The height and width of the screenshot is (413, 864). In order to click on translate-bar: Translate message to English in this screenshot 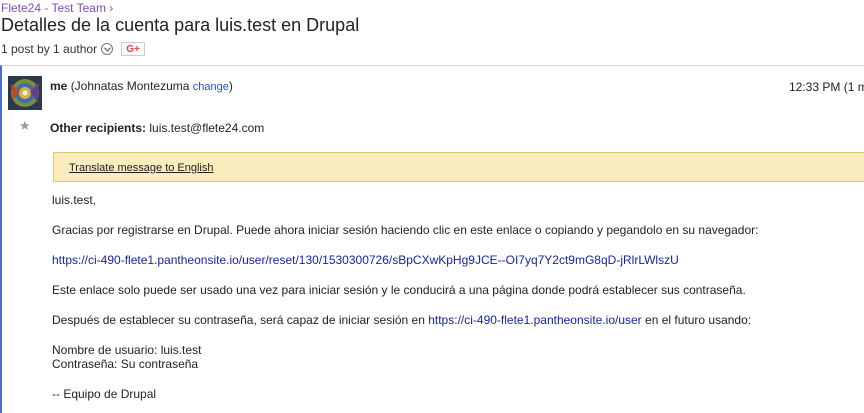, I will do `click(458, 167)`.